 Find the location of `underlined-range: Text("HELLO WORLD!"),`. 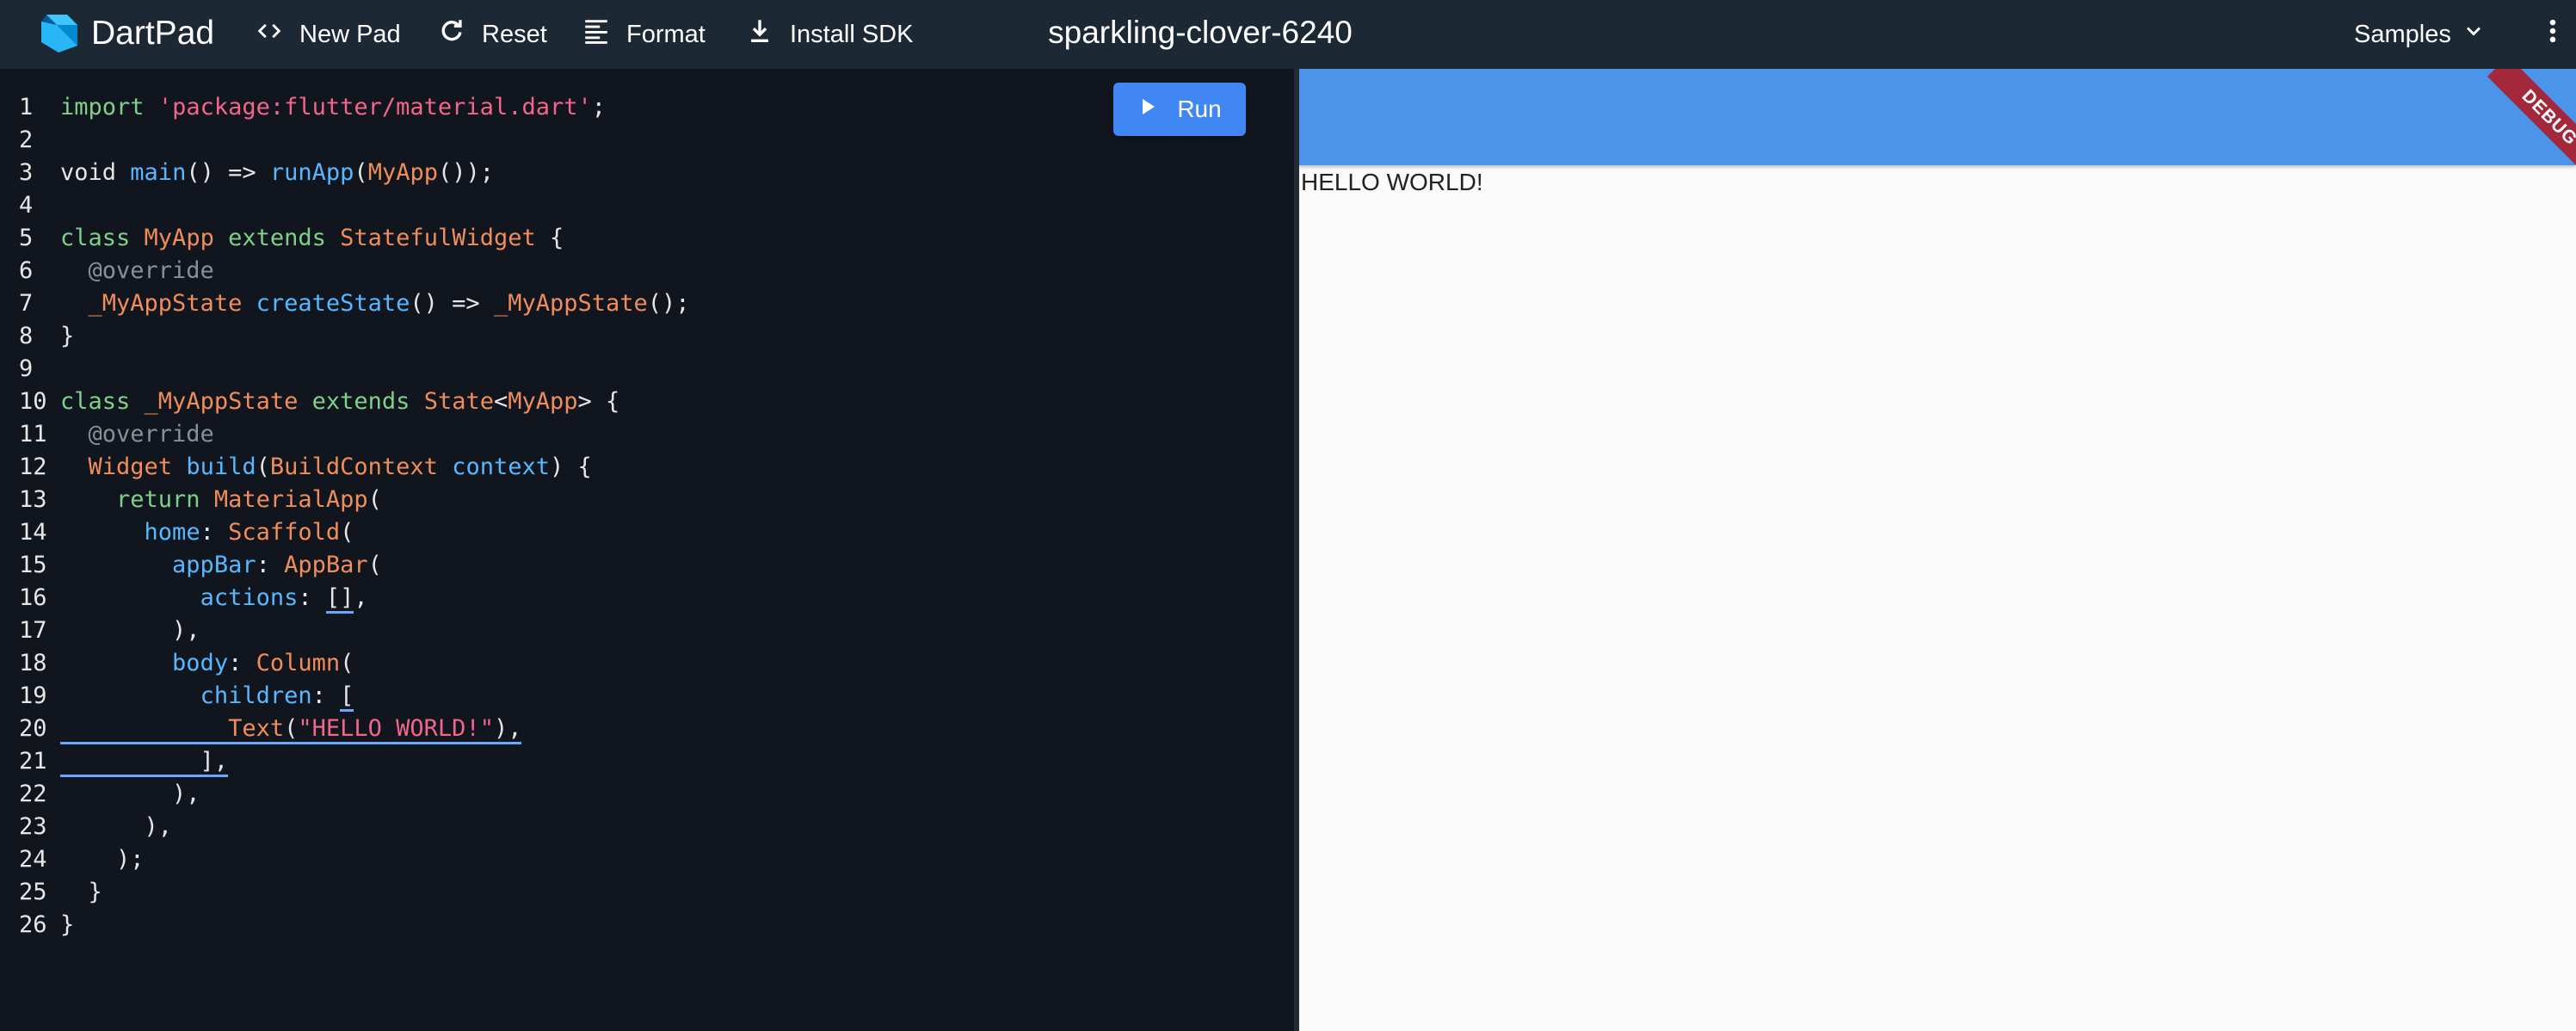

underlined-range: Text("HELLO WORLD!"), is located at coordinates (291, 729).